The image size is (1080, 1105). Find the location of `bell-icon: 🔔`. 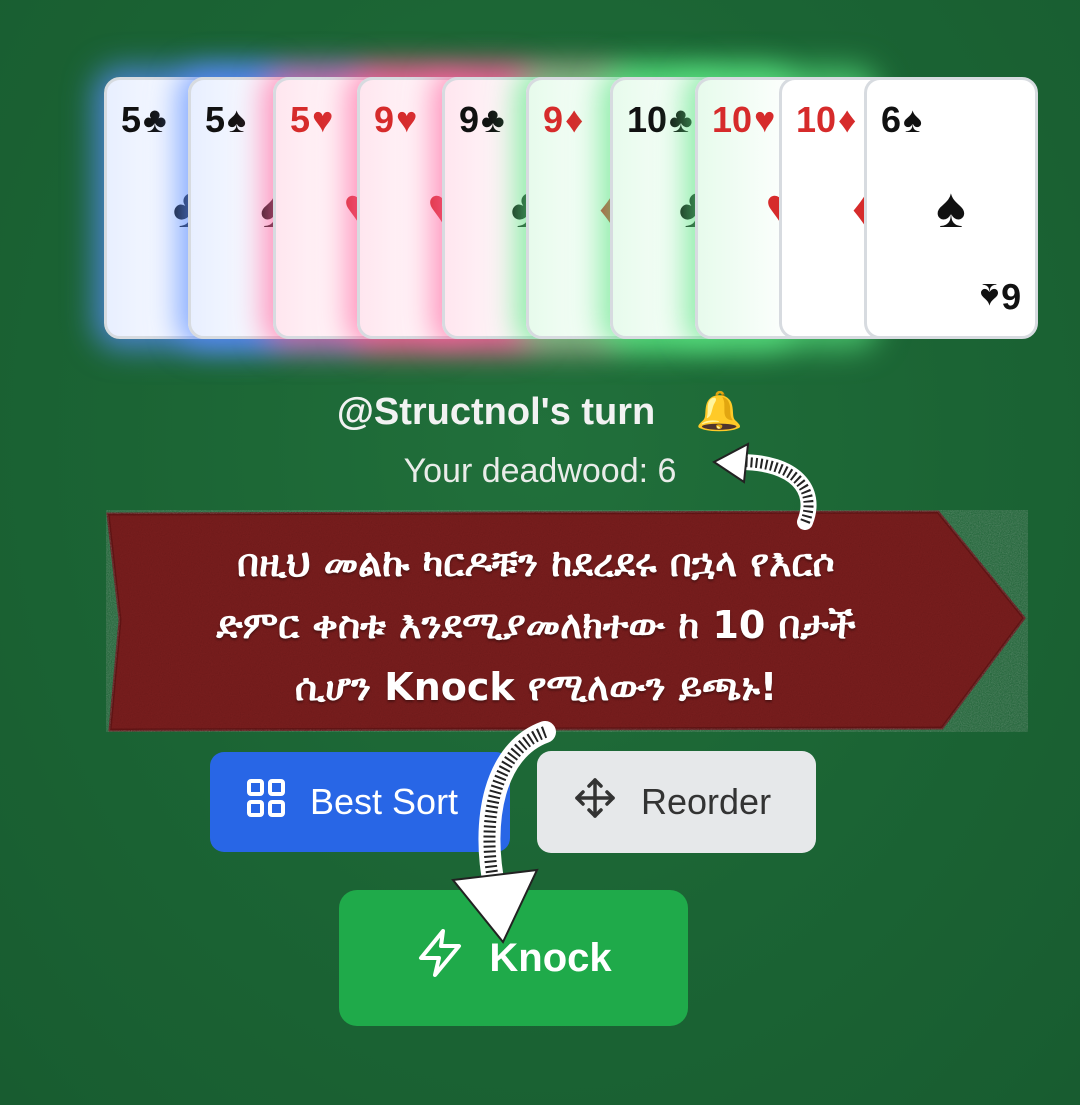

bell-icon: 🔔 is located at coordinates (719, 412).